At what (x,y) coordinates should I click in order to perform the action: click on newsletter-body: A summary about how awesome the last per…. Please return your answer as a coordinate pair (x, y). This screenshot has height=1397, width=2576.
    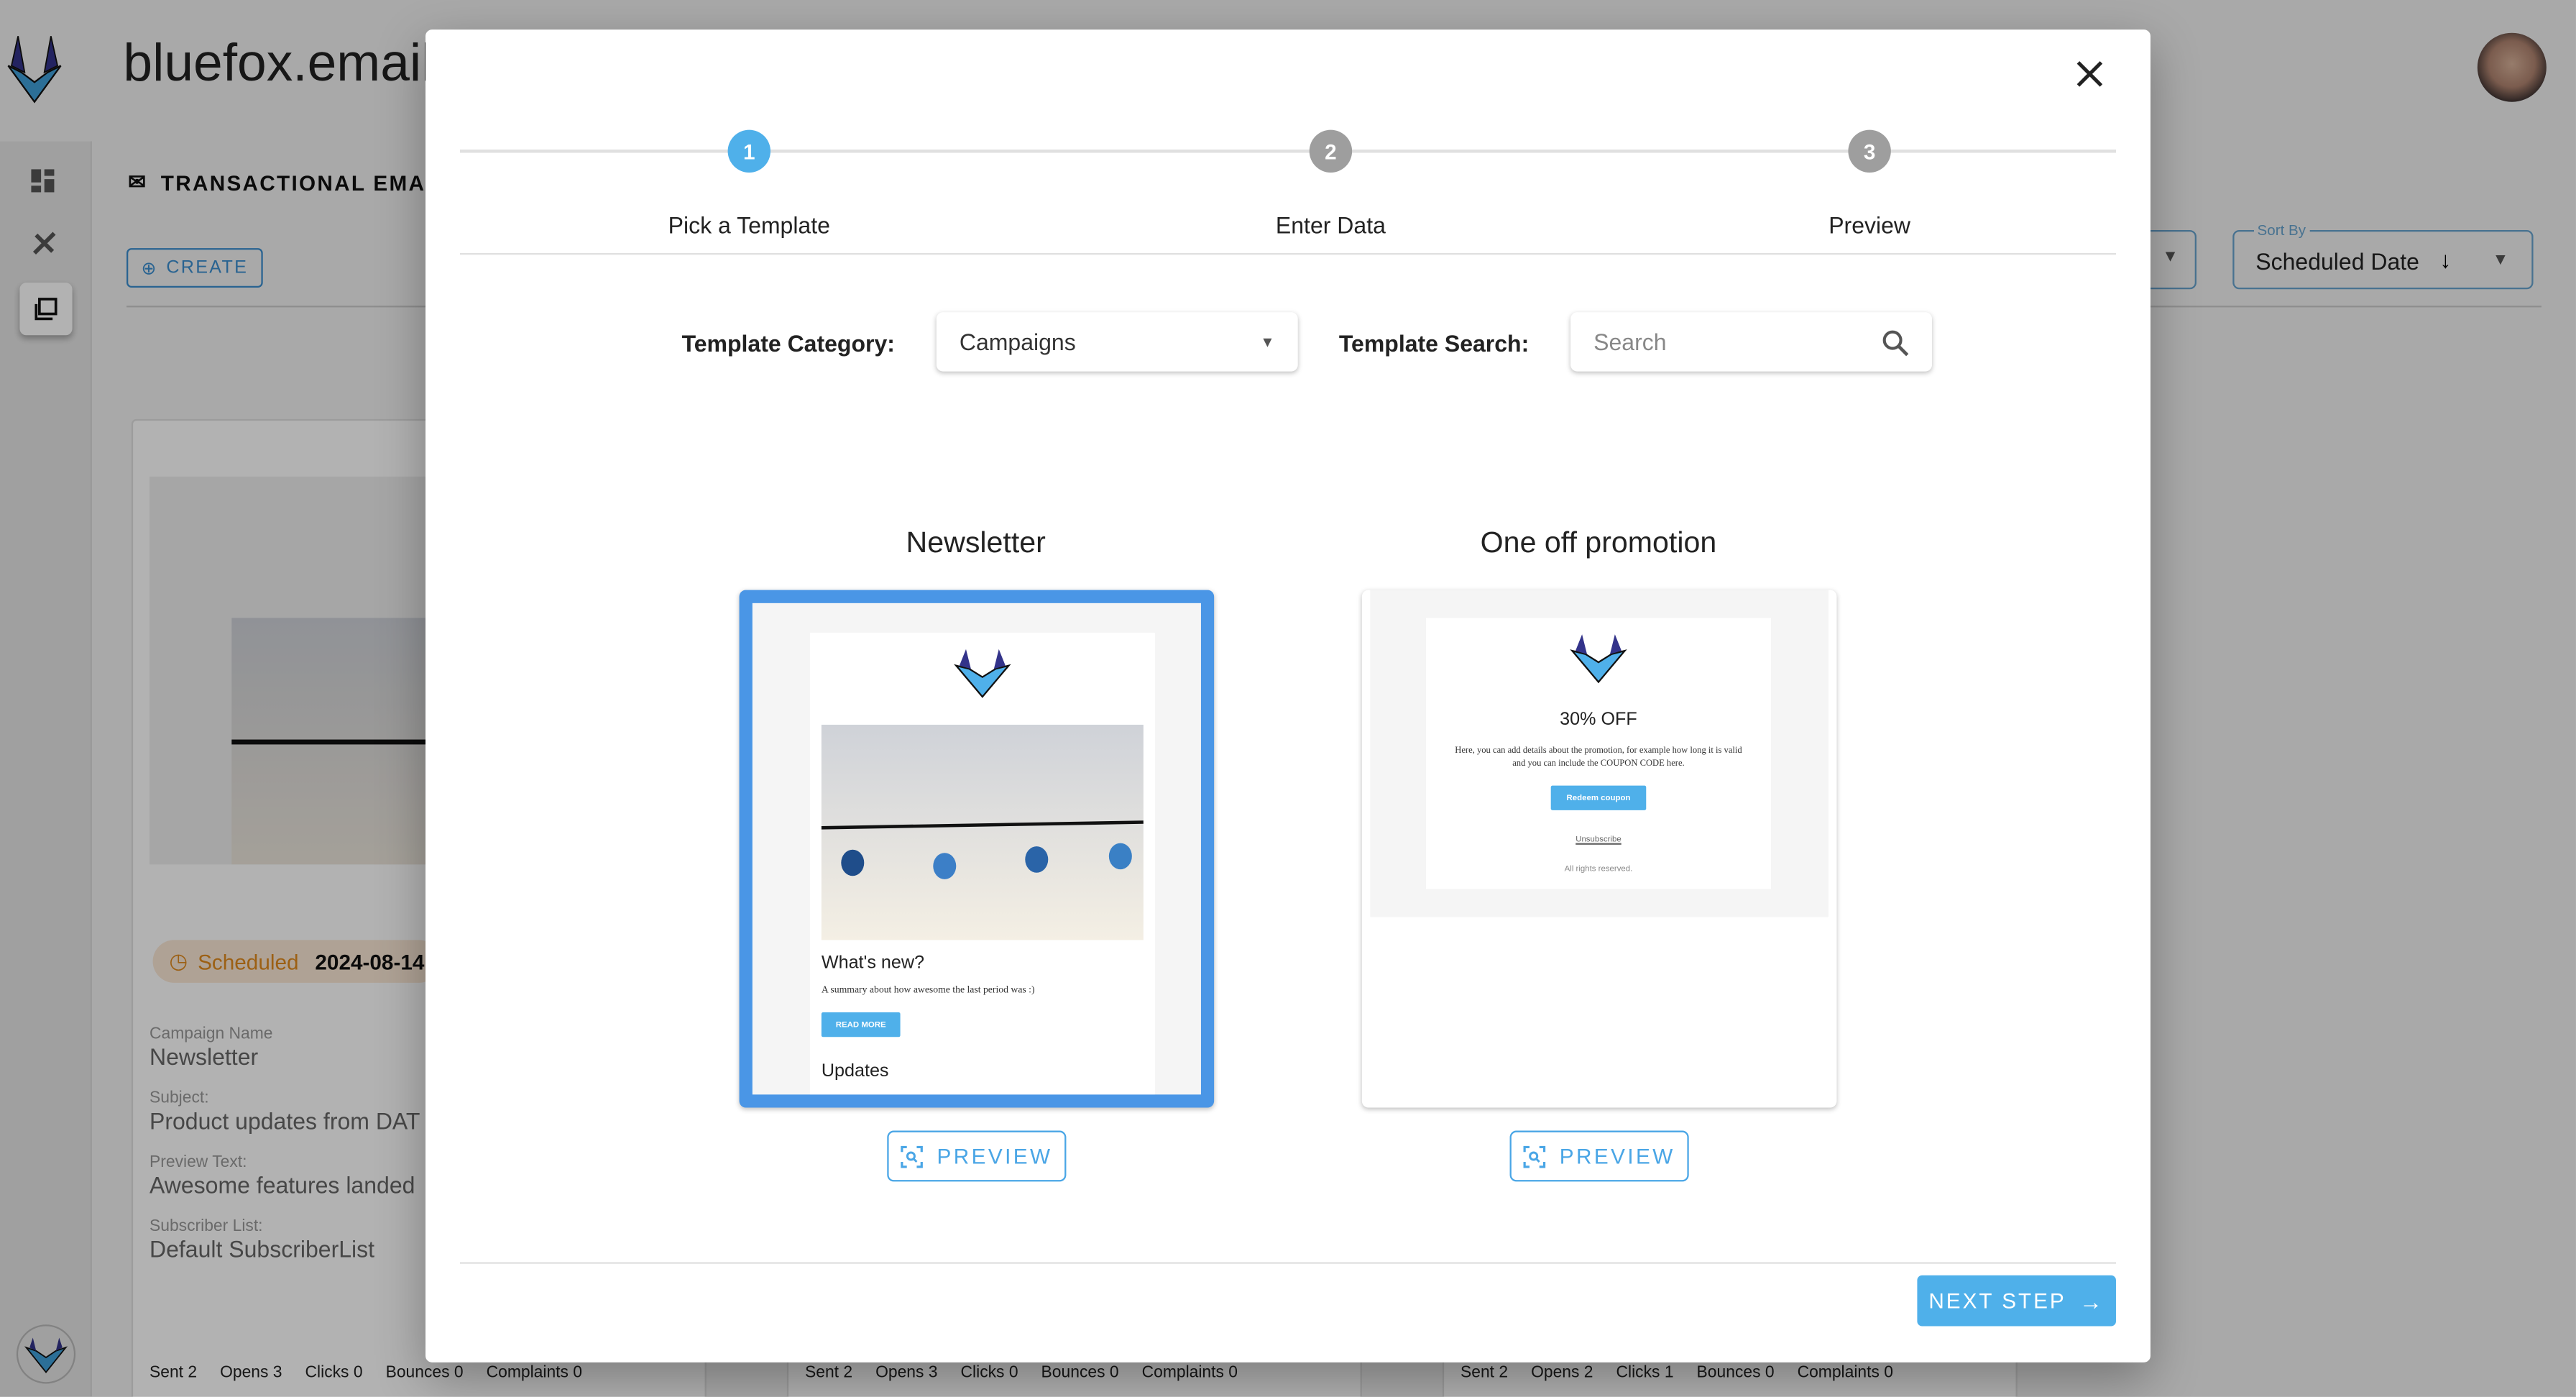
    Looking at the image, I should click on (928, 991).